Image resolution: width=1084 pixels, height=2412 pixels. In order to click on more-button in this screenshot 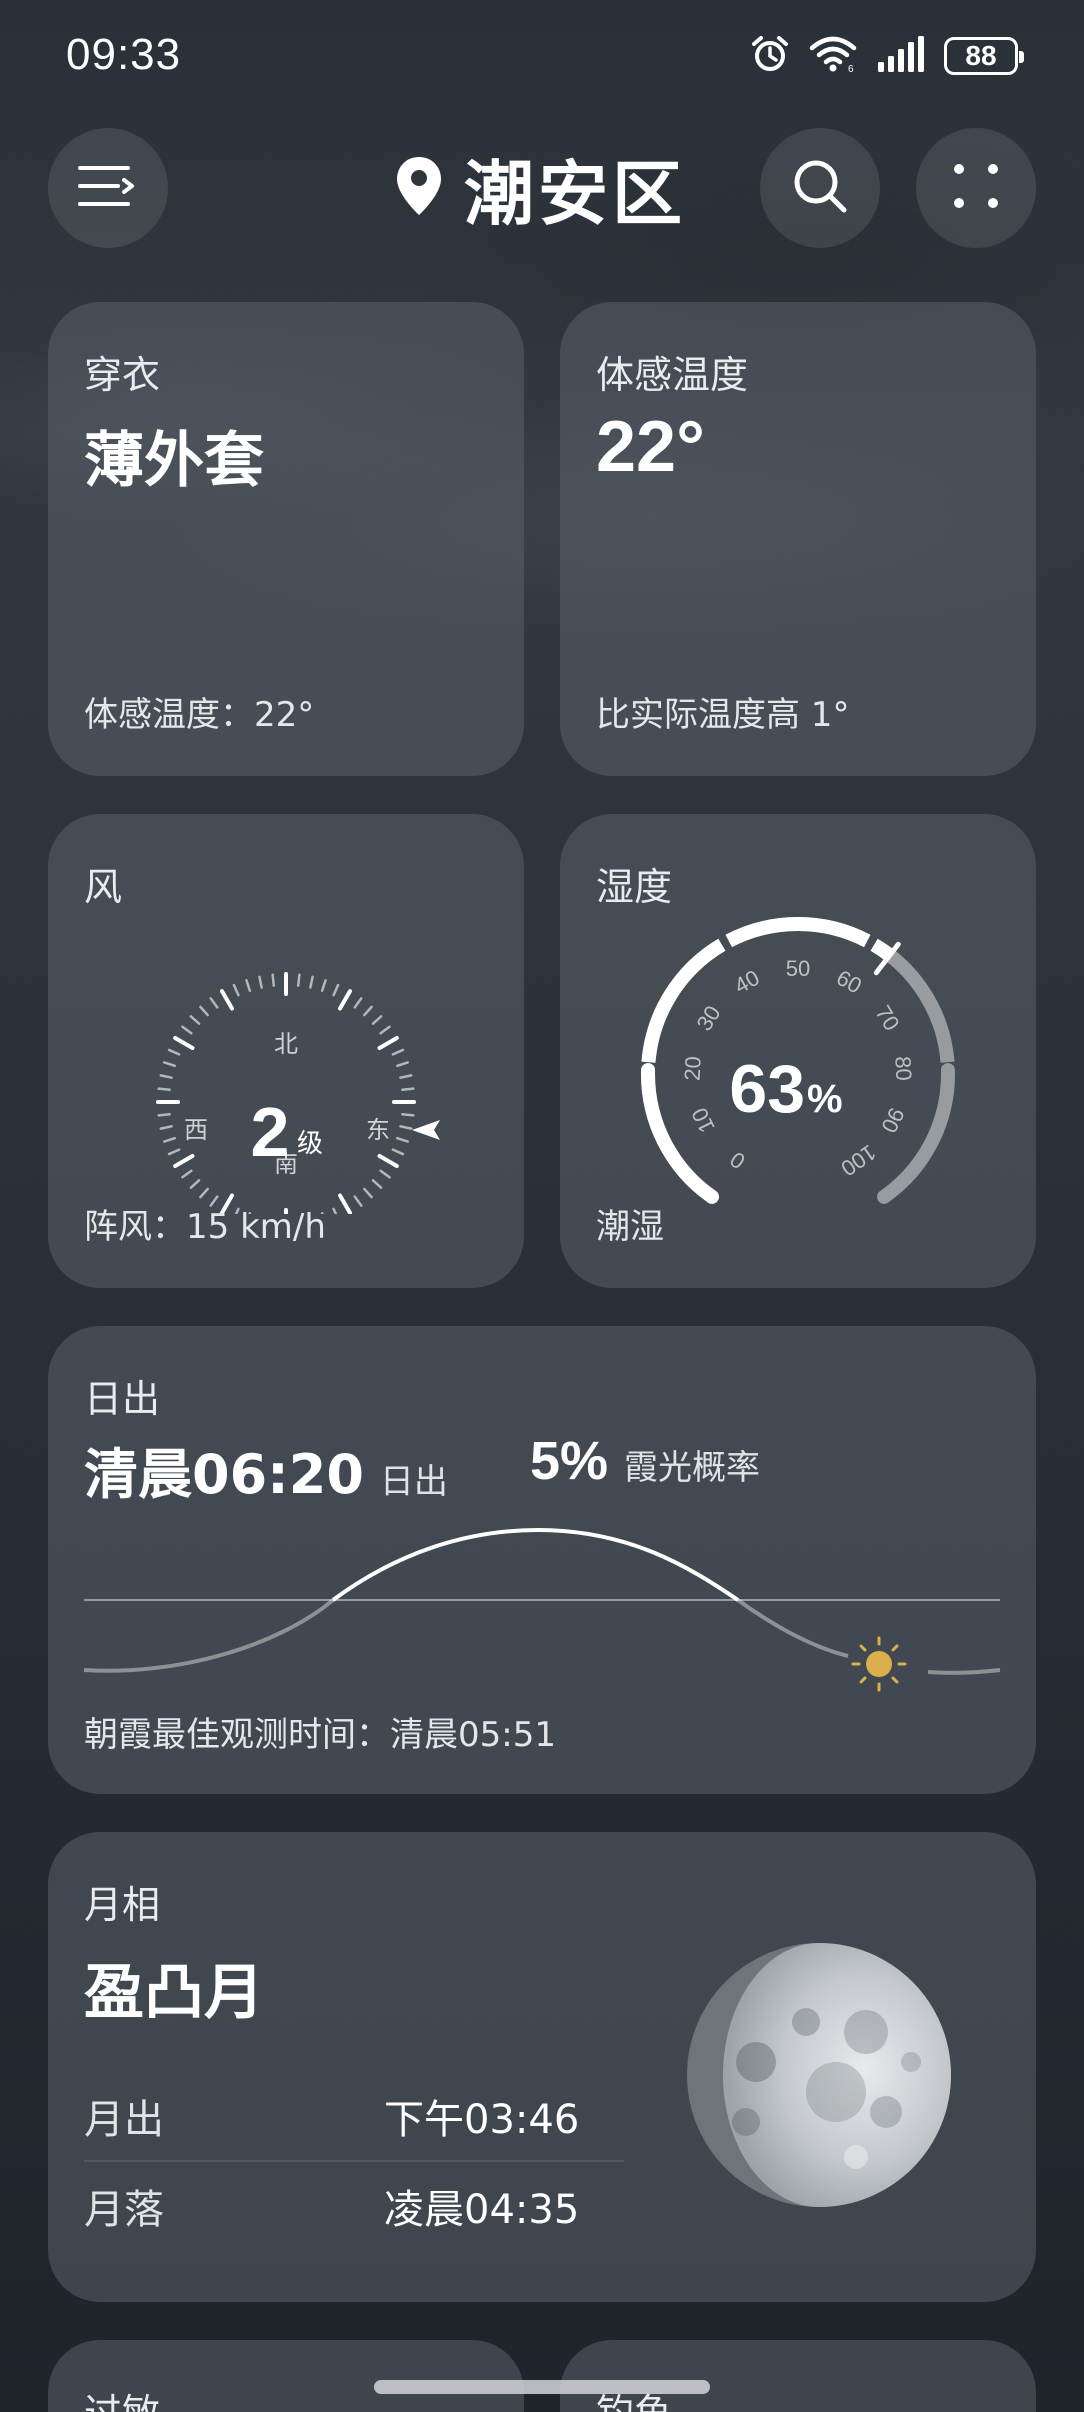, I will do `click(976, 188)`.